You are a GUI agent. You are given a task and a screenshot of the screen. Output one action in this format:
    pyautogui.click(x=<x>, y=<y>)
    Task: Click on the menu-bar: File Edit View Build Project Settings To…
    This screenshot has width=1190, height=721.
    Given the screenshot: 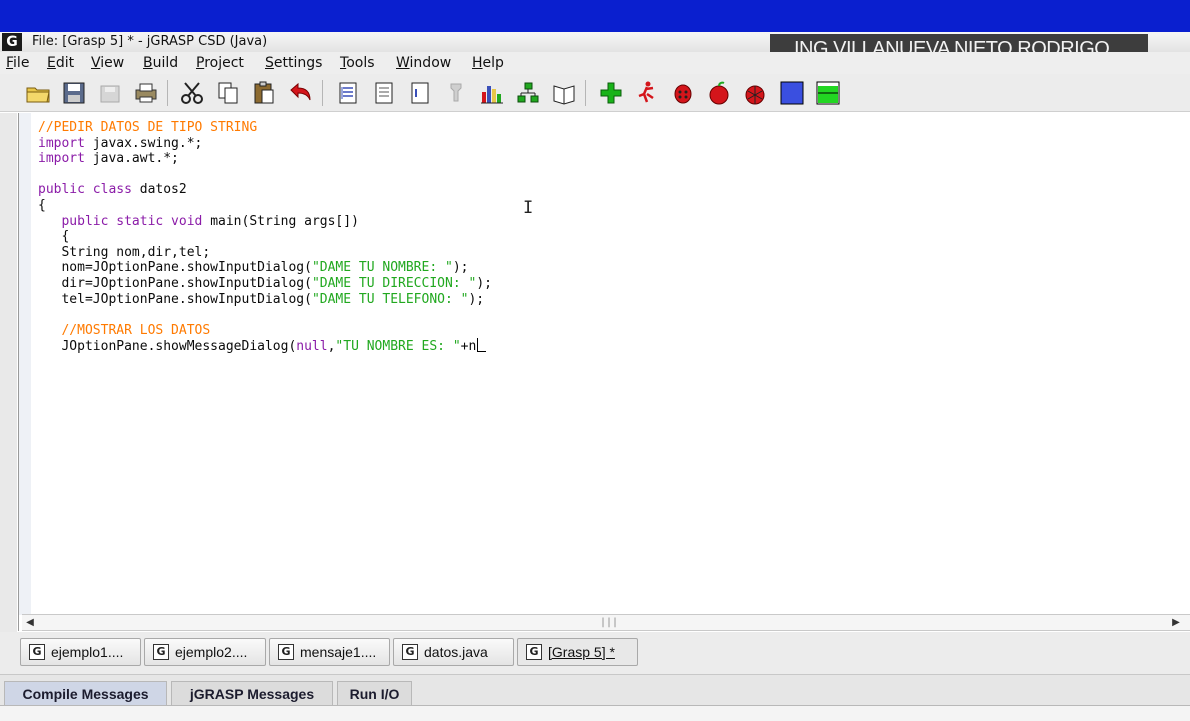 What is the action you would take?
    pyautogui.click(x=595, y=63)
    